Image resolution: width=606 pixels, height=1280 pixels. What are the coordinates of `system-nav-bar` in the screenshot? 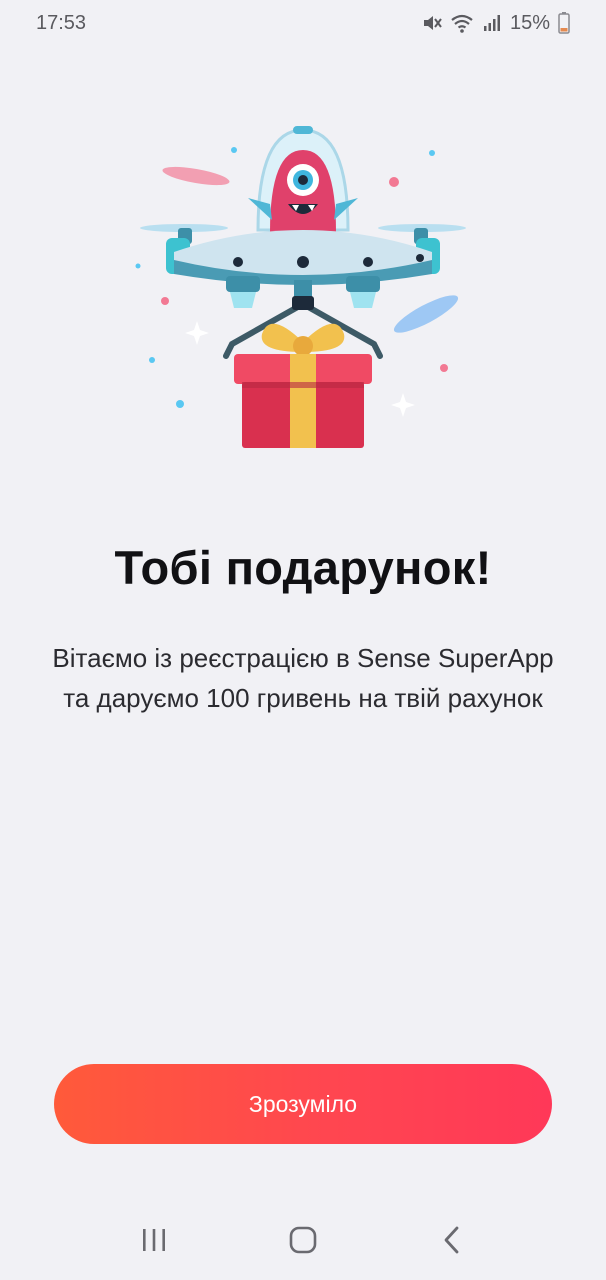 It's located at (303, 1240).